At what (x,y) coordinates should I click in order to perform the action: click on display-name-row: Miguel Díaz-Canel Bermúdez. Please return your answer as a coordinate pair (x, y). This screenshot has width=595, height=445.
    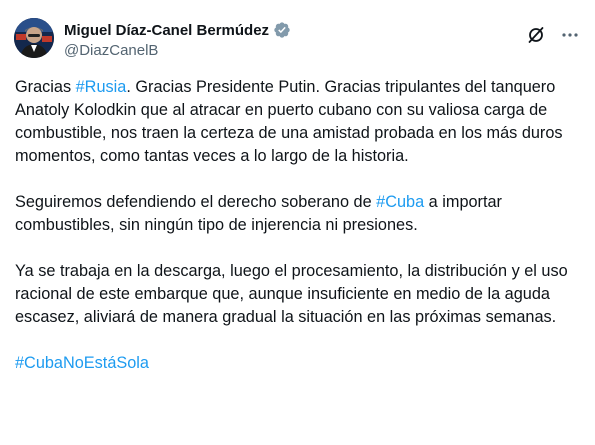
    Looking at the image, I should click on (177, 30).